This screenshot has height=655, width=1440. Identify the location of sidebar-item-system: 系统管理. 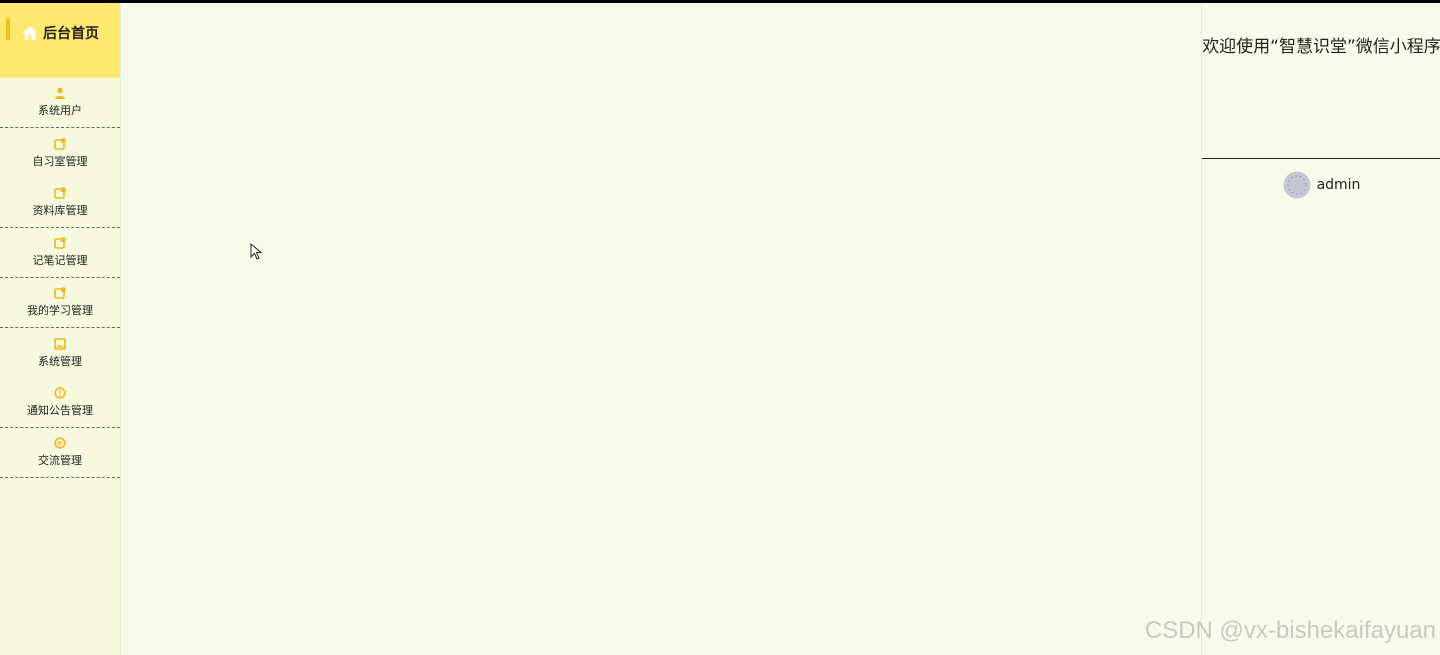
(60, 353).